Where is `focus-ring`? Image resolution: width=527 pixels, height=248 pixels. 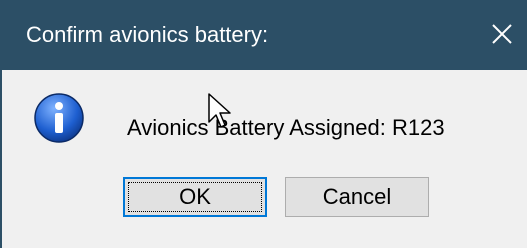
focus-ring is located at coordinates (195, 197).